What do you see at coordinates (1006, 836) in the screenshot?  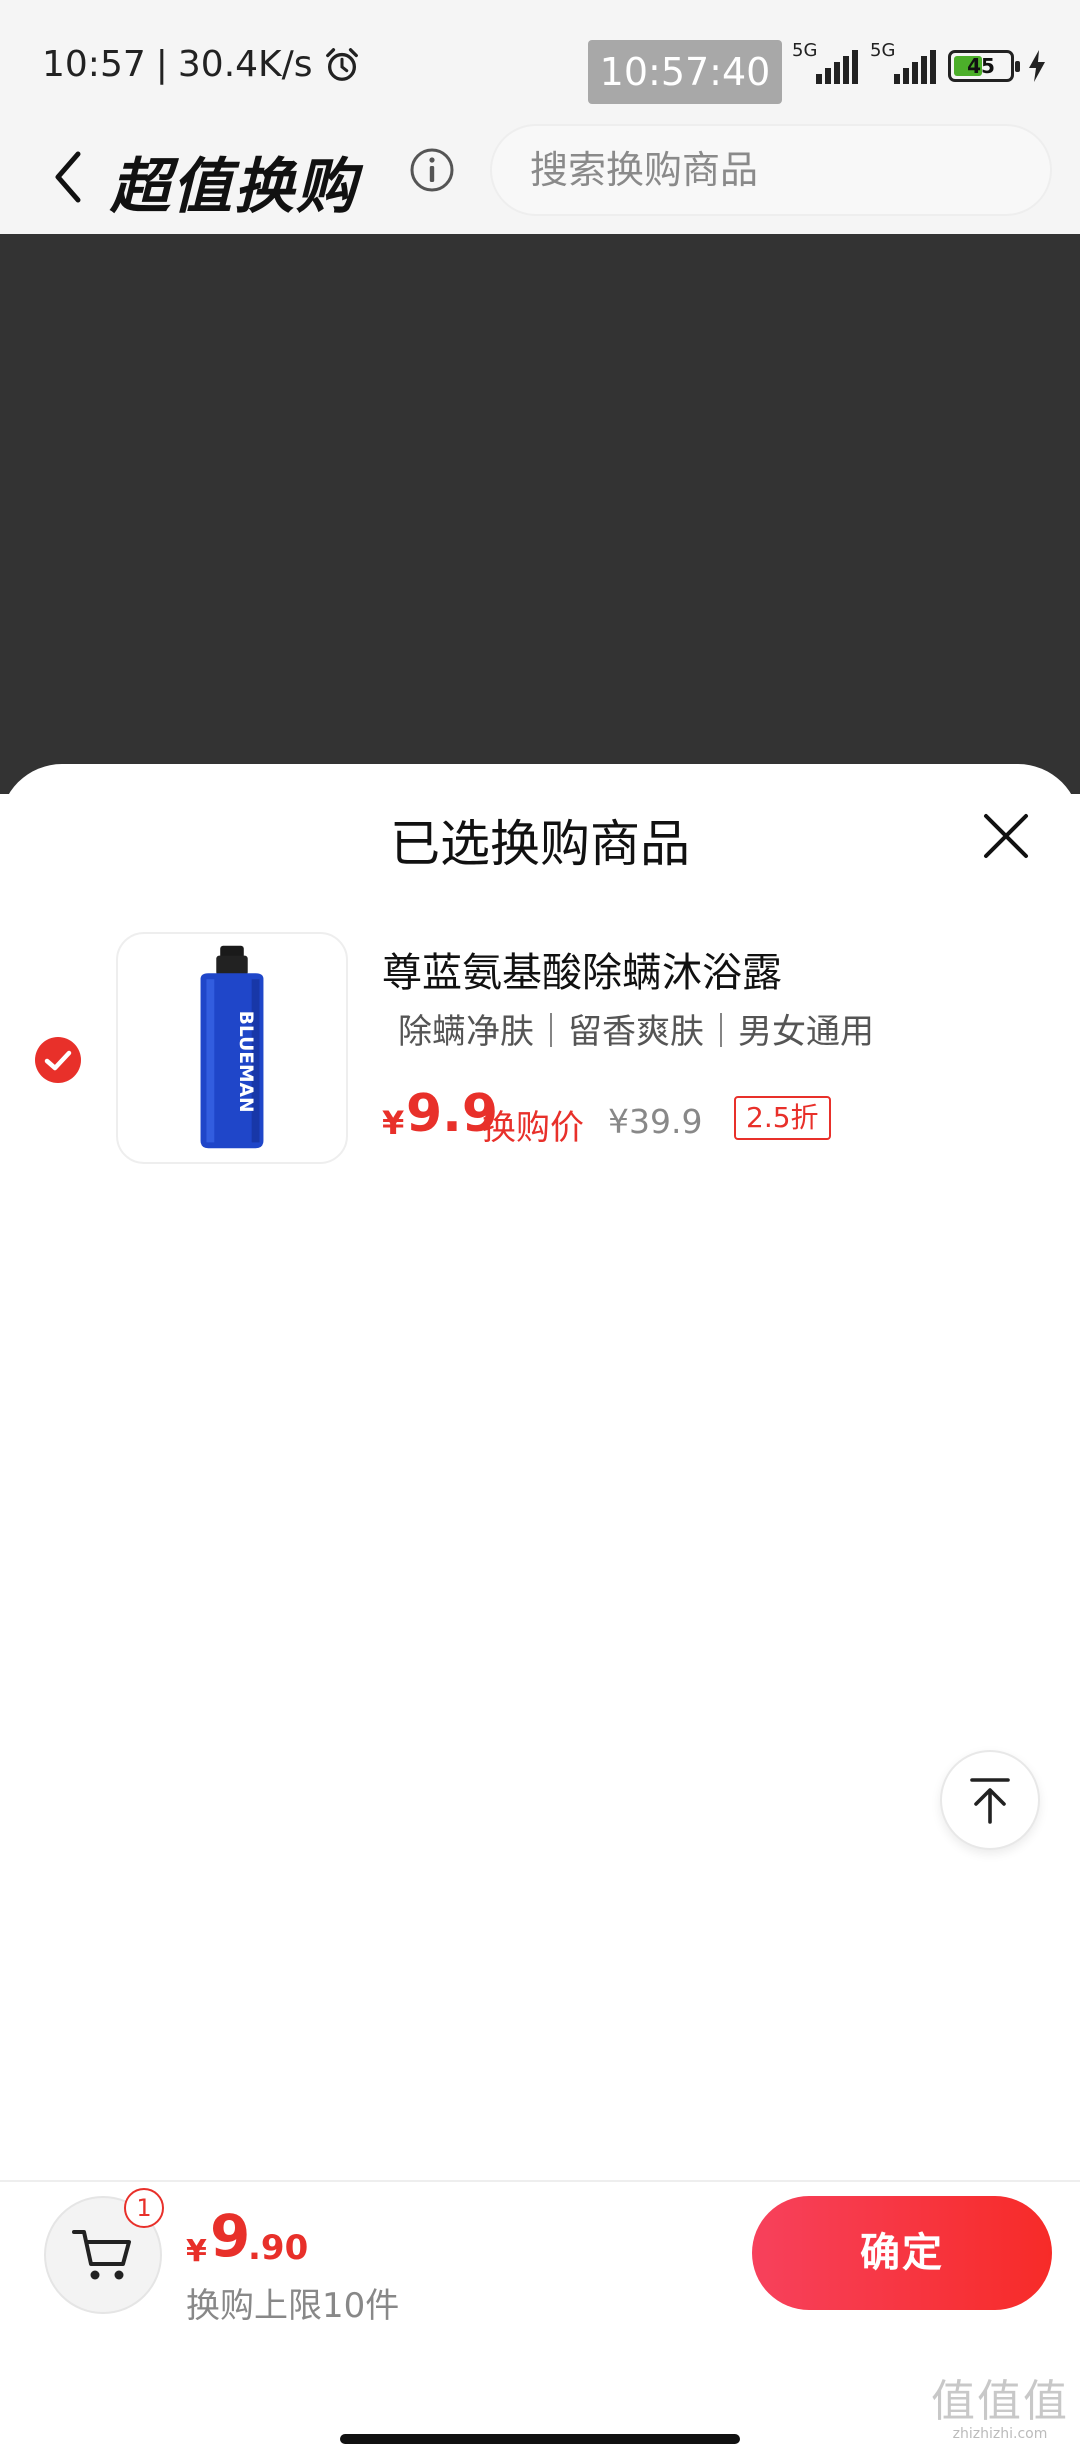 I see `close-icon` at bounding box center [1006, 836].